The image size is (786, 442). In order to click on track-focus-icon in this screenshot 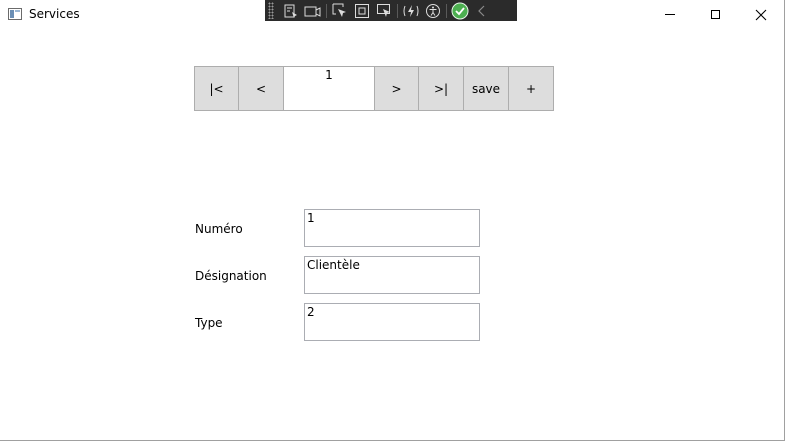, I will do `click(384, 10)`.